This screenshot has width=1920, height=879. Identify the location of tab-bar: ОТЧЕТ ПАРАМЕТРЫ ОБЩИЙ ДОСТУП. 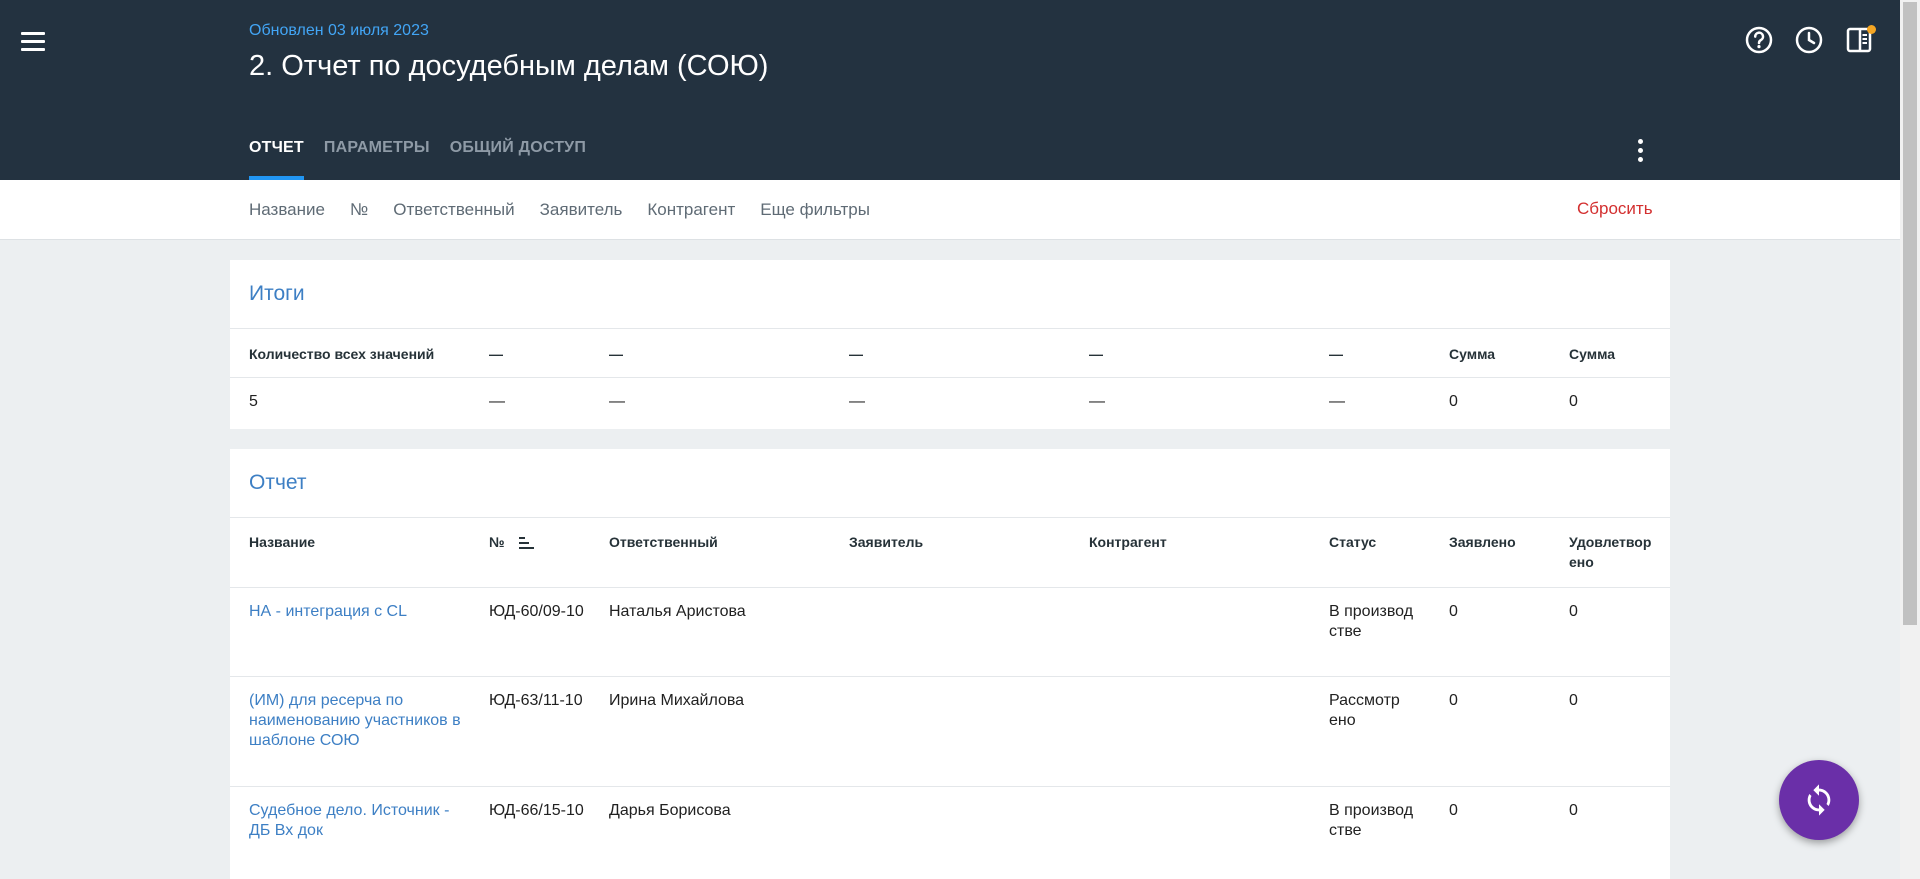
(417, 158).